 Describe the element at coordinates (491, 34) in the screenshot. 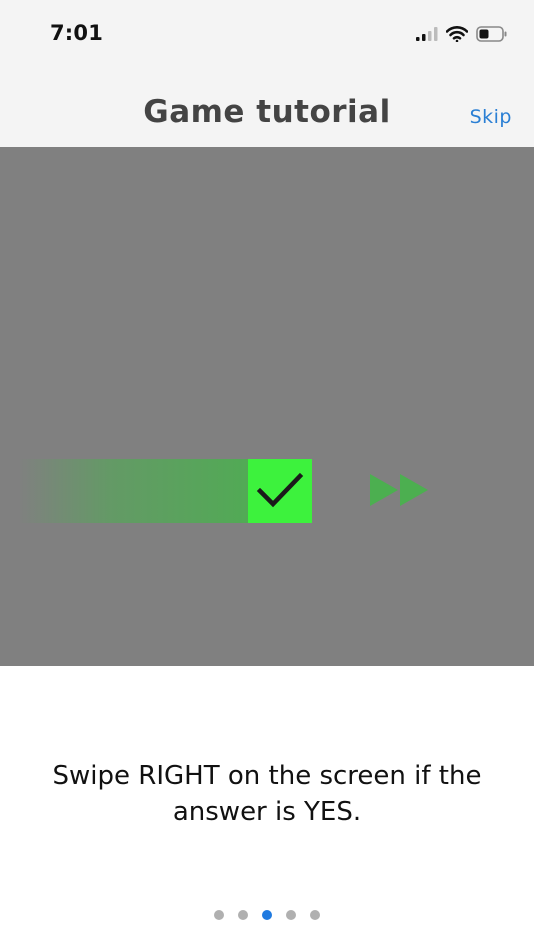

I see `battery-icon` at that location.